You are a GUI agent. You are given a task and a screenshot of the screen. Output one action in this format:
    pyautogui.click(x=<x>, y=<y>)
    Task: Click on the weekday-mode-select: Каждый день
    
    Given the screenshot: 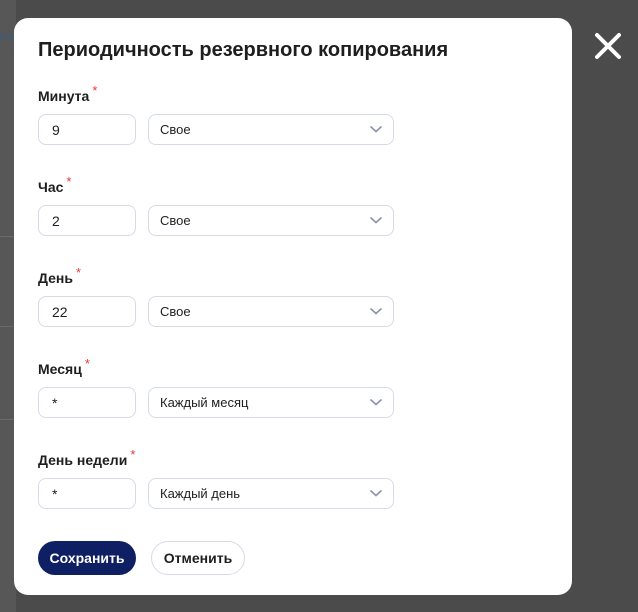 What is the action you would take?
    pyautogui.click(x=271, y=493)
    